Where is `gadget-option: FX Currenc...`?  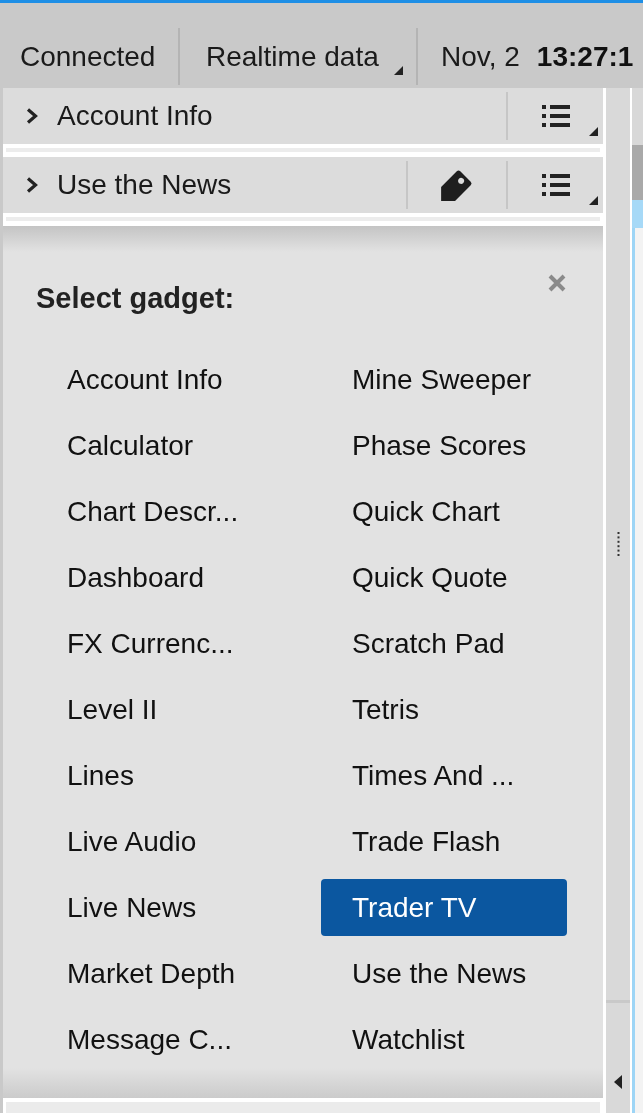 gadget-option: FX Currenc... is located at coordinates (159, 643).